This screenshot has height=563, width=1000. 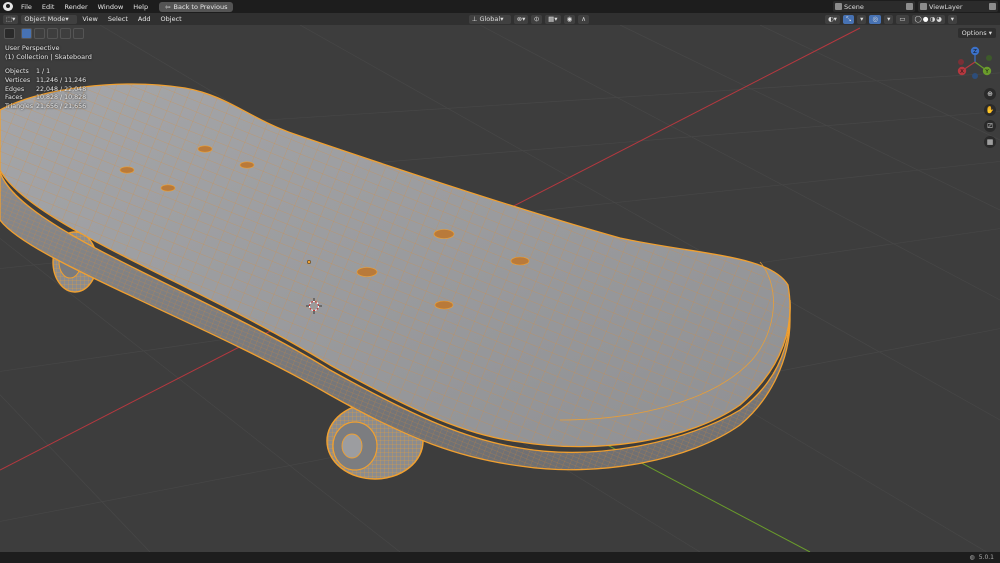 I want to click on grid-icon: ▦, so click(x=551, y=19).